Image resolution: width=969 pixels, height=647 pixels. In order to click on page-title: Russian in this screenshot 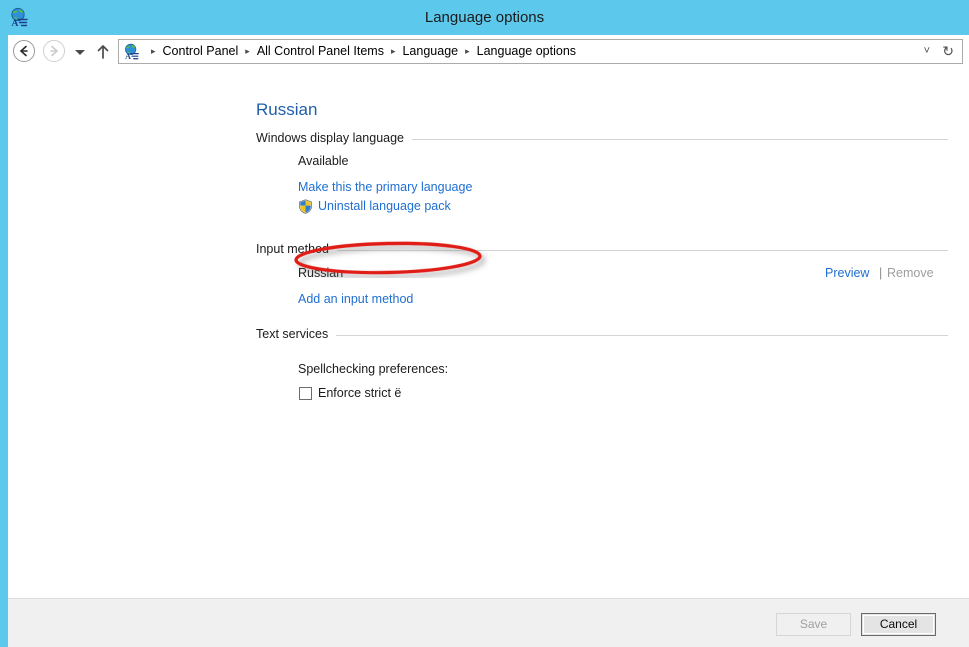, I will do `click(287, 109)`.